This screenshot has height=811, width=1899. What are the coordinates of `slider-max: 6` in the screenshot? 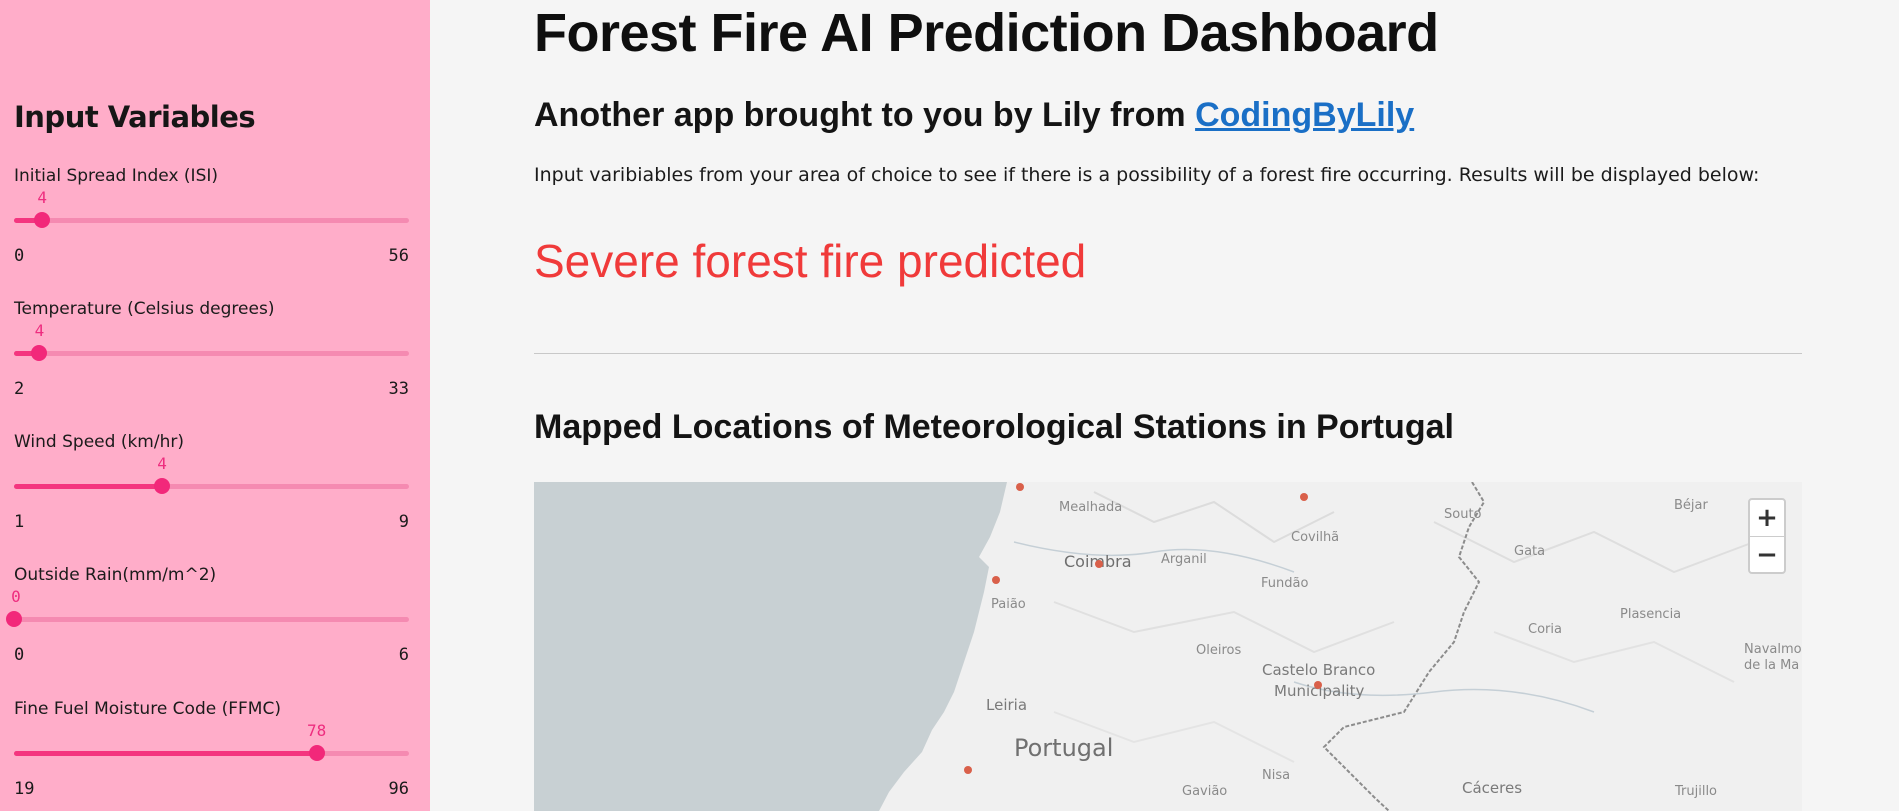 It's located at (403, 655).